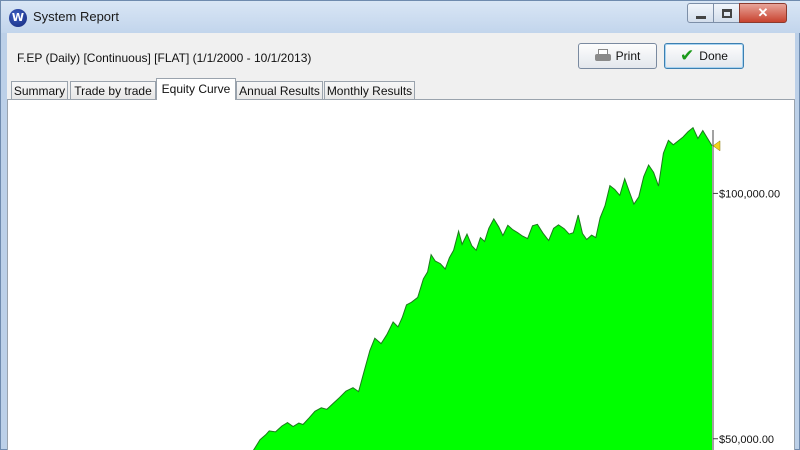 Image resolution: width=800 pixels, height=450 pixels. I want to click on app-logo-icon: W, so click(18, 18).